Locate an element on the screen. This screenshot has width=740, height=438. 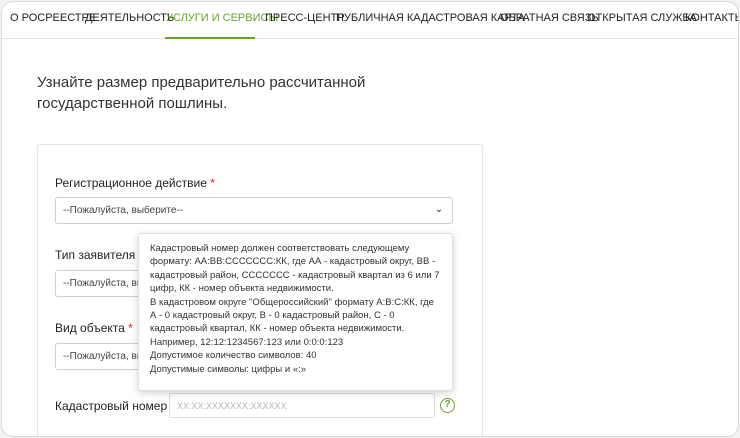
chevron-down-icon: ⌄ is located at coordinates (439, 209).